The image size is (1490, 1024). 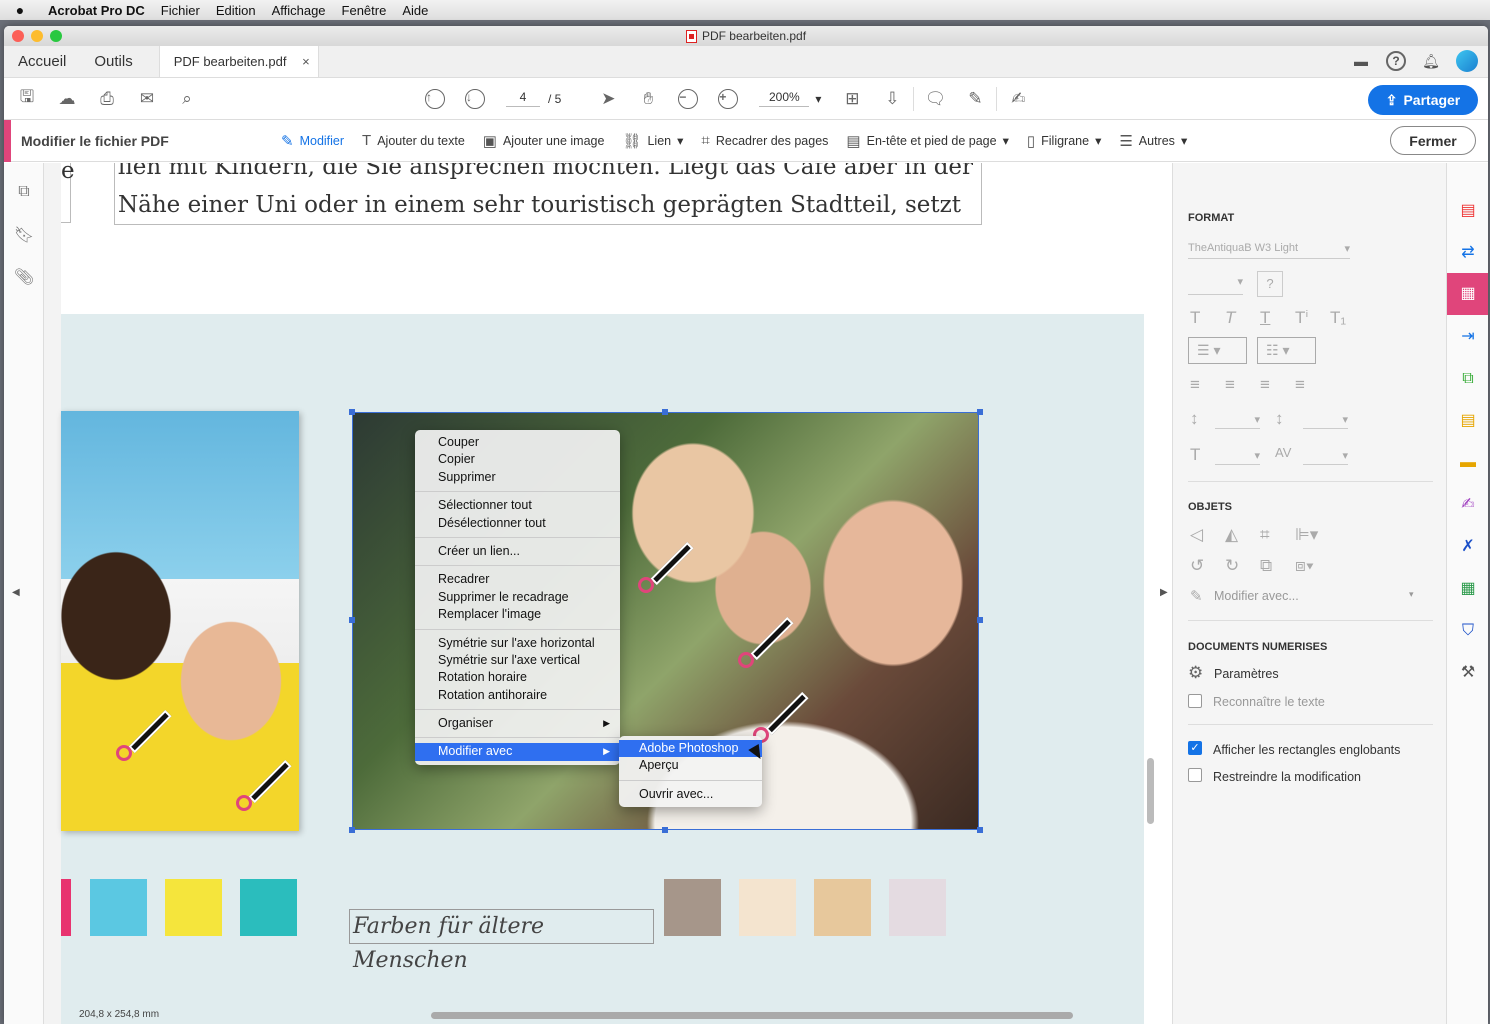 I want to click on align-right-icon: ≡, so click(x=1265, y=385).